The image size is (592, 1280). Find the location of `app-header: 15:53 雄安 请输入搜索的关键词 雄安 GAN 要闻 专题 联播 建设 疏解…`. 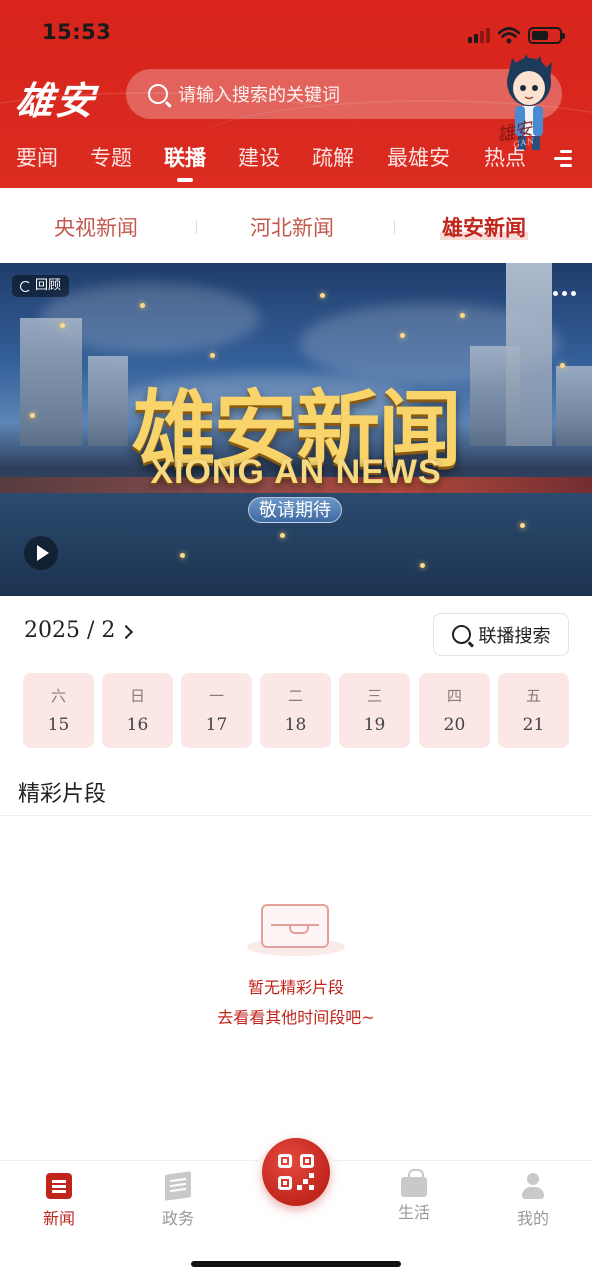

app-header: 15:53 雄安 请输入搜索的关键词 雄安 GAN 要闻 专题 联播 建设 疏解… is located at coordinates (296, 94).